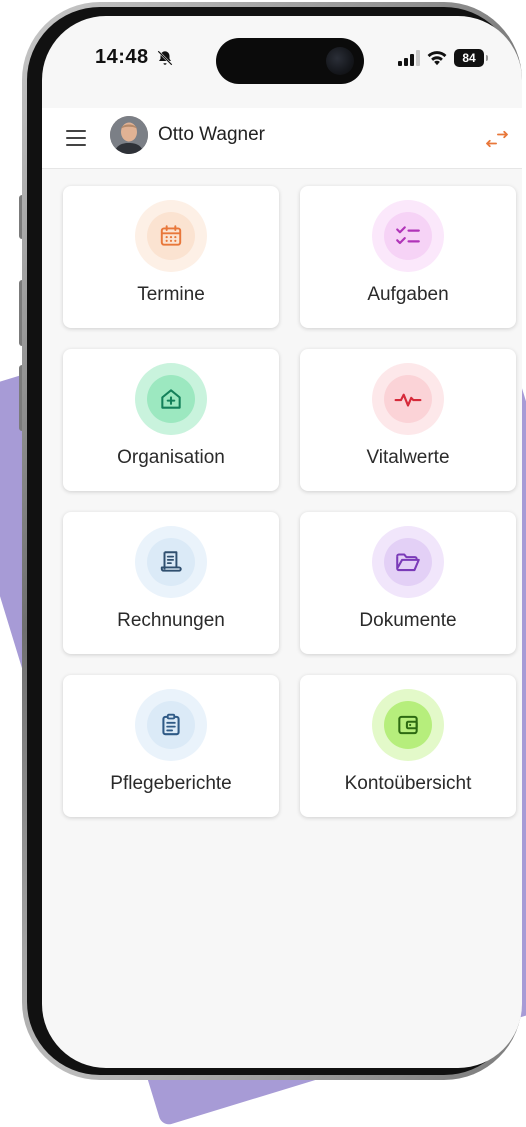 The height and width of the screenshot is (1127, 526). What do you see at coordinates (471, 58) in the screenshot?
I see `battery-indicator: 84` at bounding box center [471, 58].